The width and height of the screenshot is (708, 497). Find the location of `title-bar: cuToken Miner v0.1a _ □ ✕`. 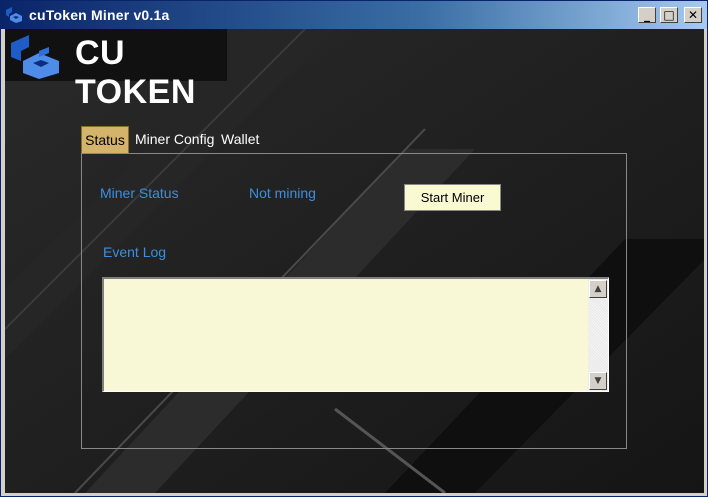

title-bar: cuToken Miner v0.1a _ □ ✕ is located at coordinates (354, 15).